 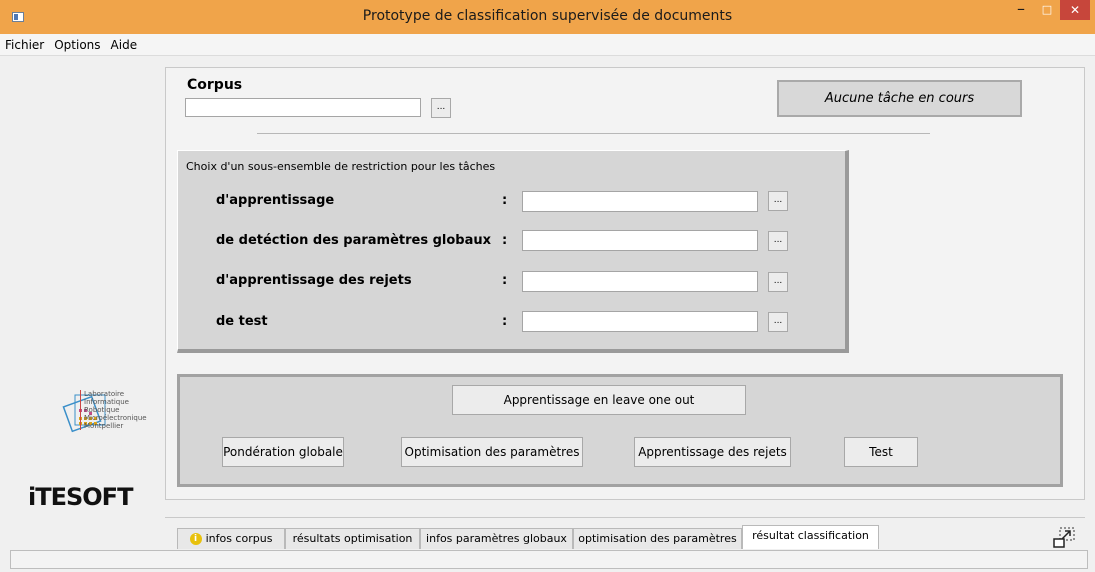 I want to click on corpus-input, so click(x=303, y=107).